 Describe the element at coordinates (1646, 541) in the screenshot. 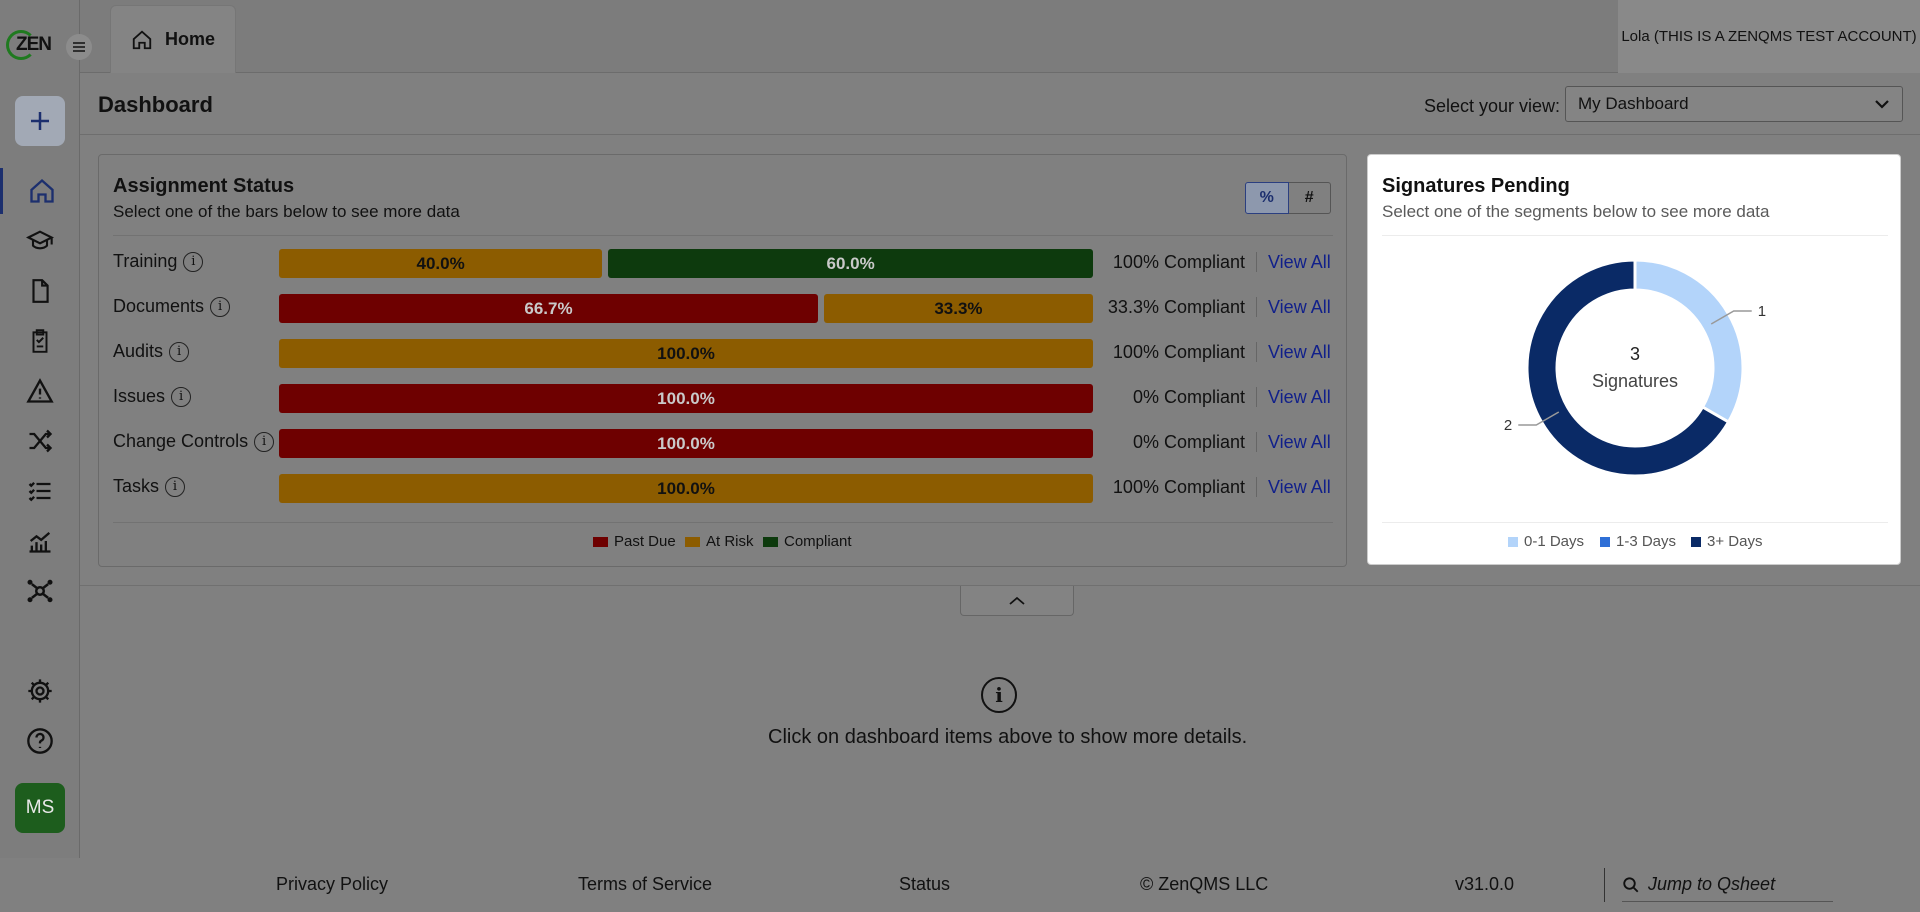

I see `legend-label: 1-3 Days` at that location.